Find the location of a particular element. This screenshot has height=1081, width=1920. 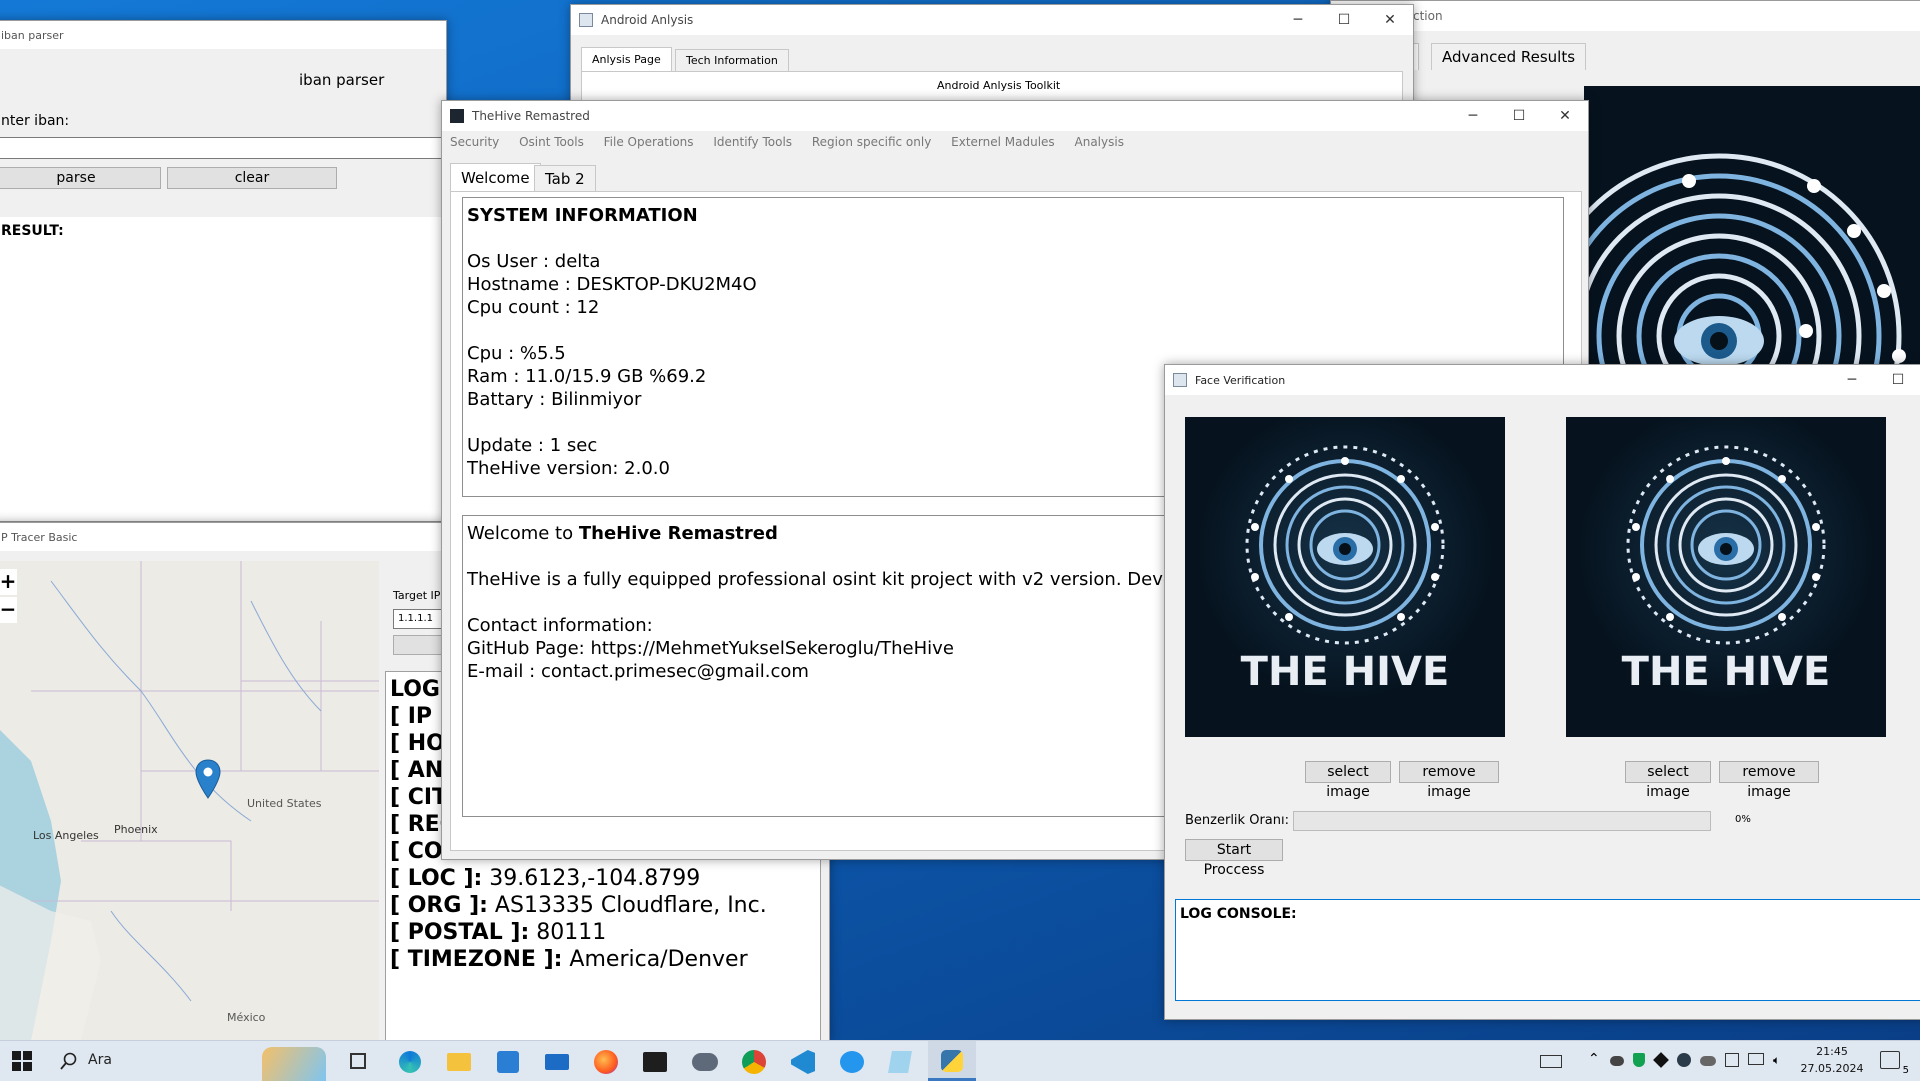

iban-input is located at coordinates (221, 148).